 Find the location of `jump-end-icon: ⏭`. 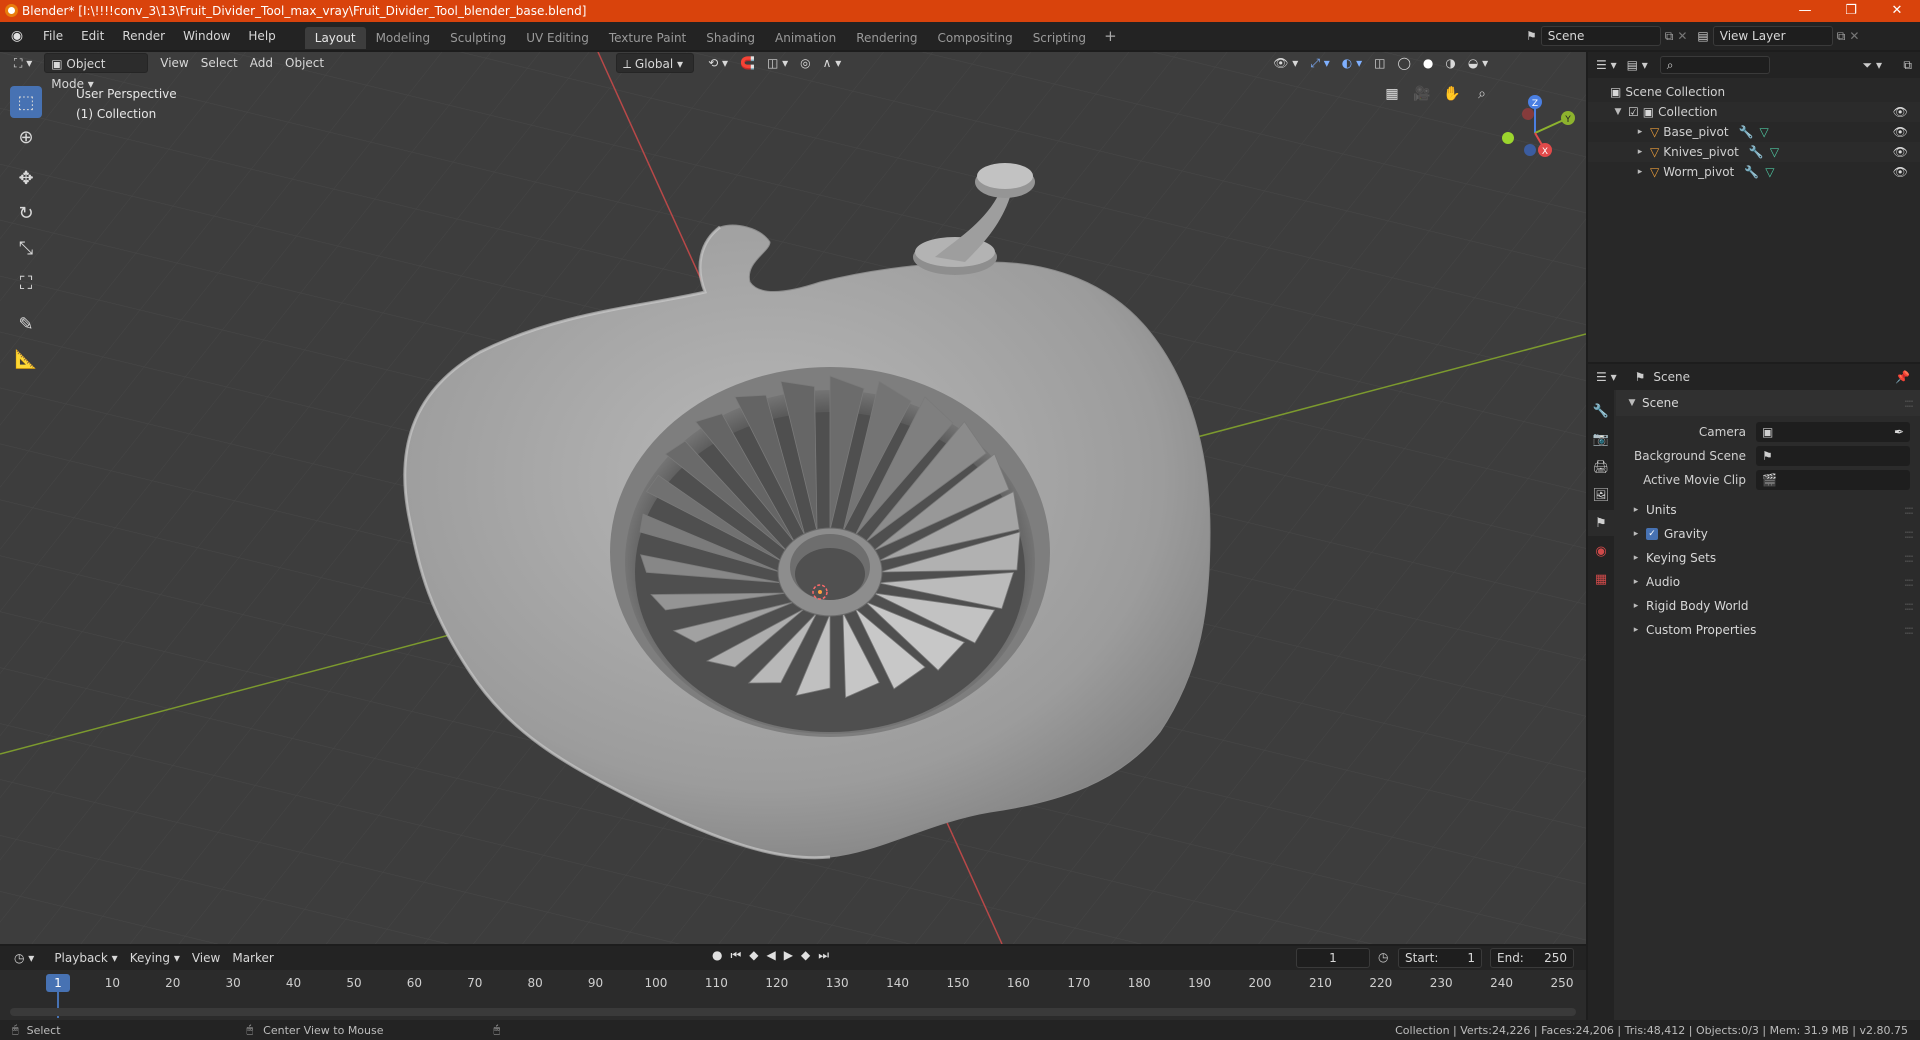

jump-end-icon: ⏭ is located at coordinates (823, 955).